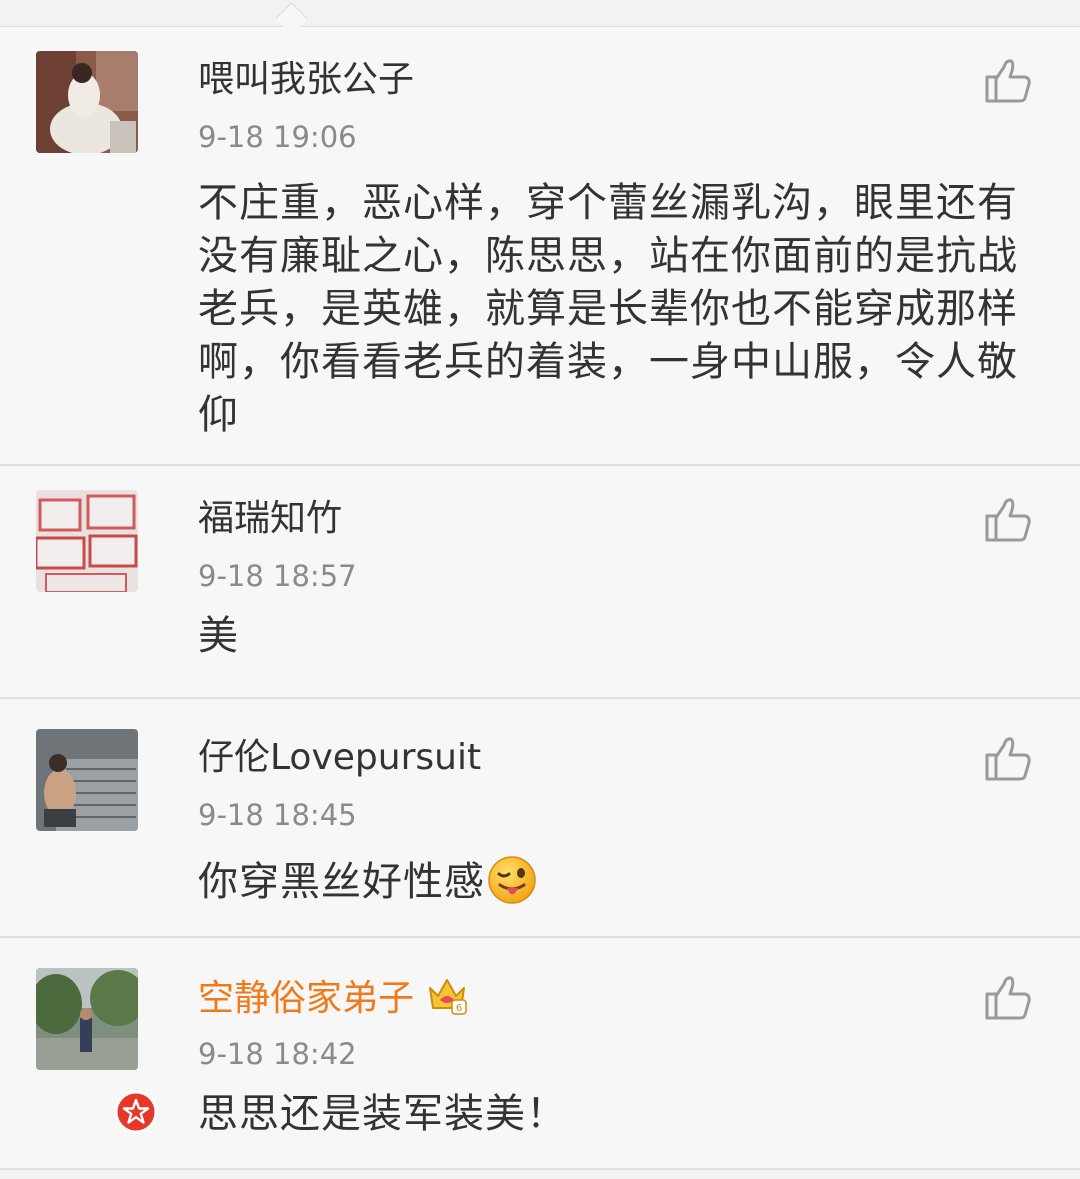 The image size is (1080, 1179). Describe the element at coordinates (613, 887) in the screenshot. I see `comment-text: 你穿黑丝好性感` at that location.